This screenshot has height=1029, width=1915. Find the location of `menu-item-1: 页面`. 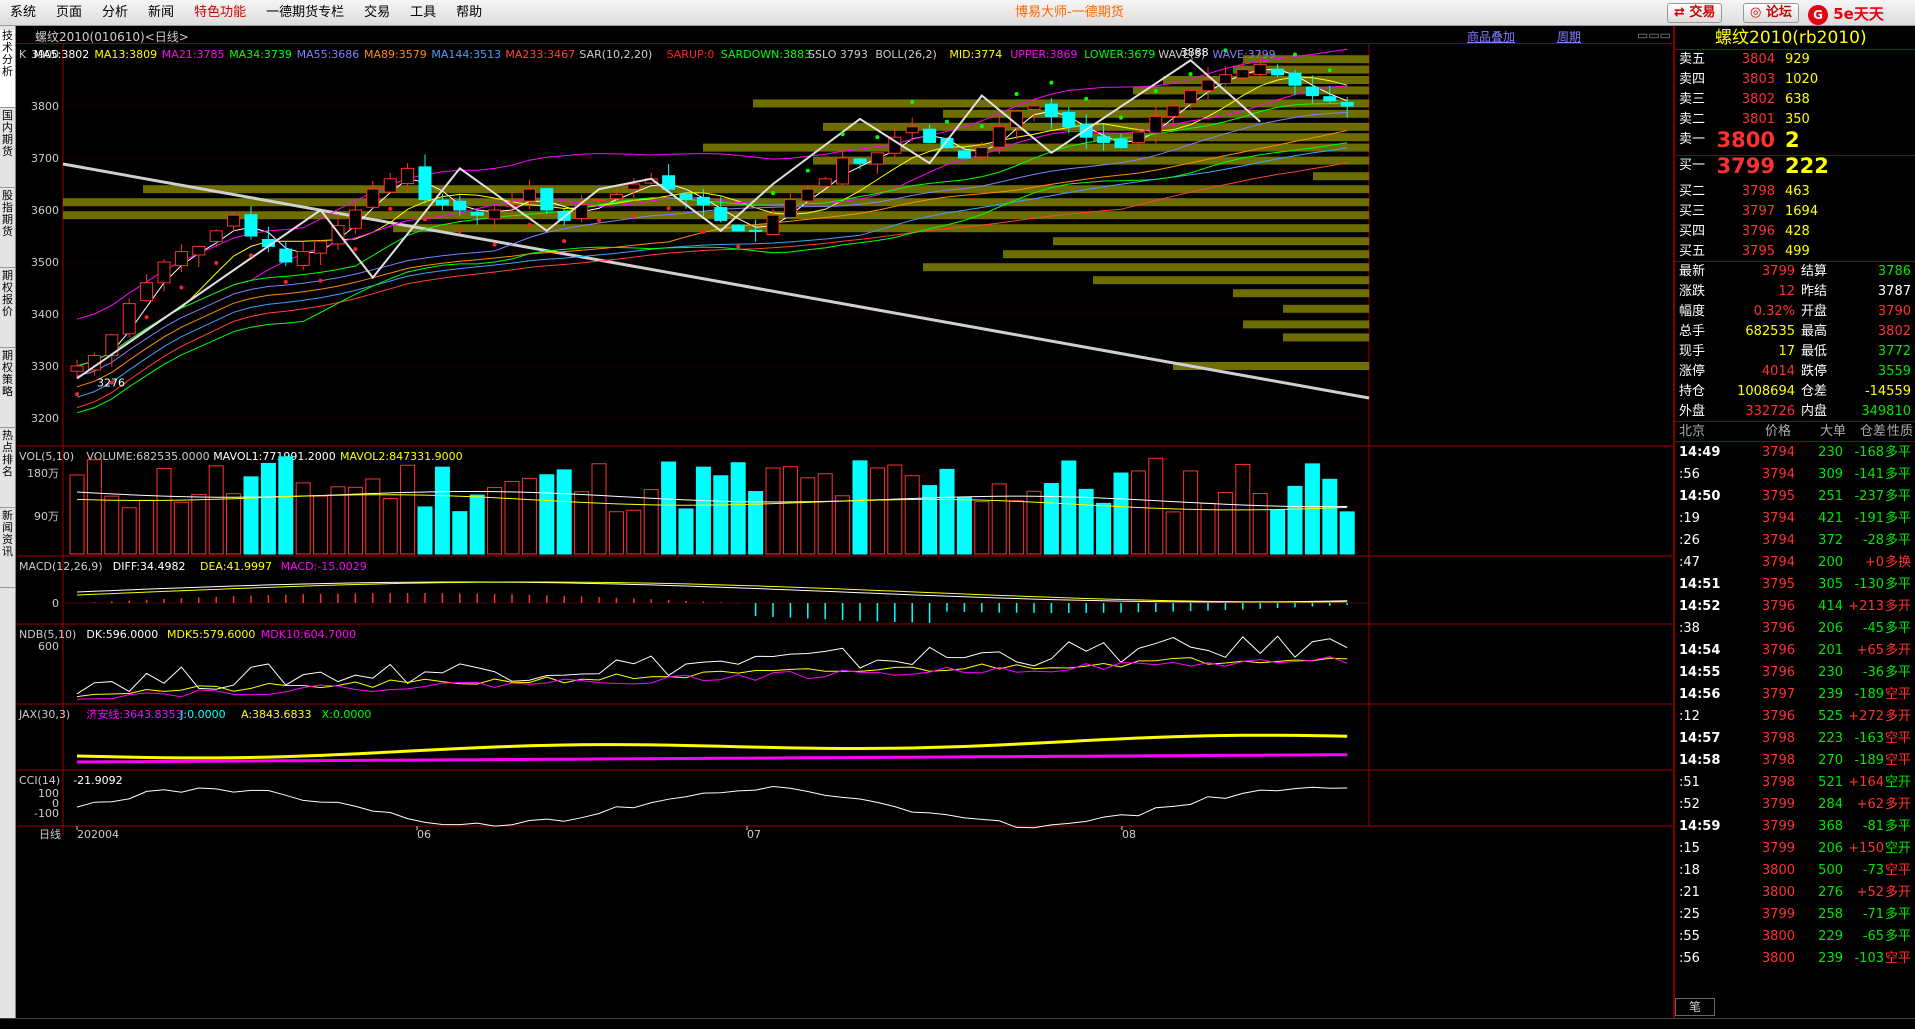

menu-item-1: 页面 is located at coordinates (69, 13).